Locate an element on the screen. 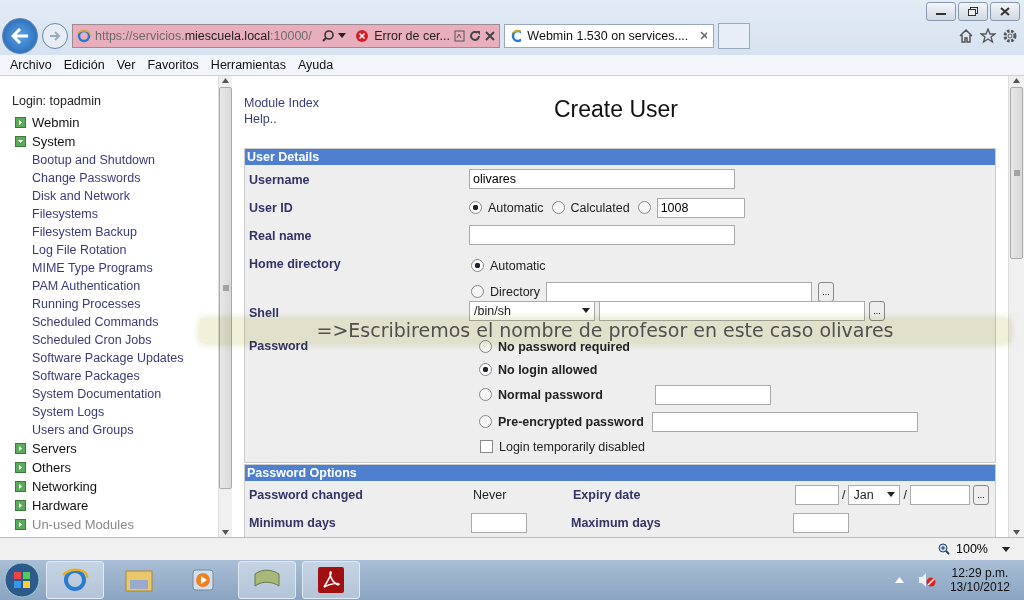  checkbox is located at coordinates (486, 447).